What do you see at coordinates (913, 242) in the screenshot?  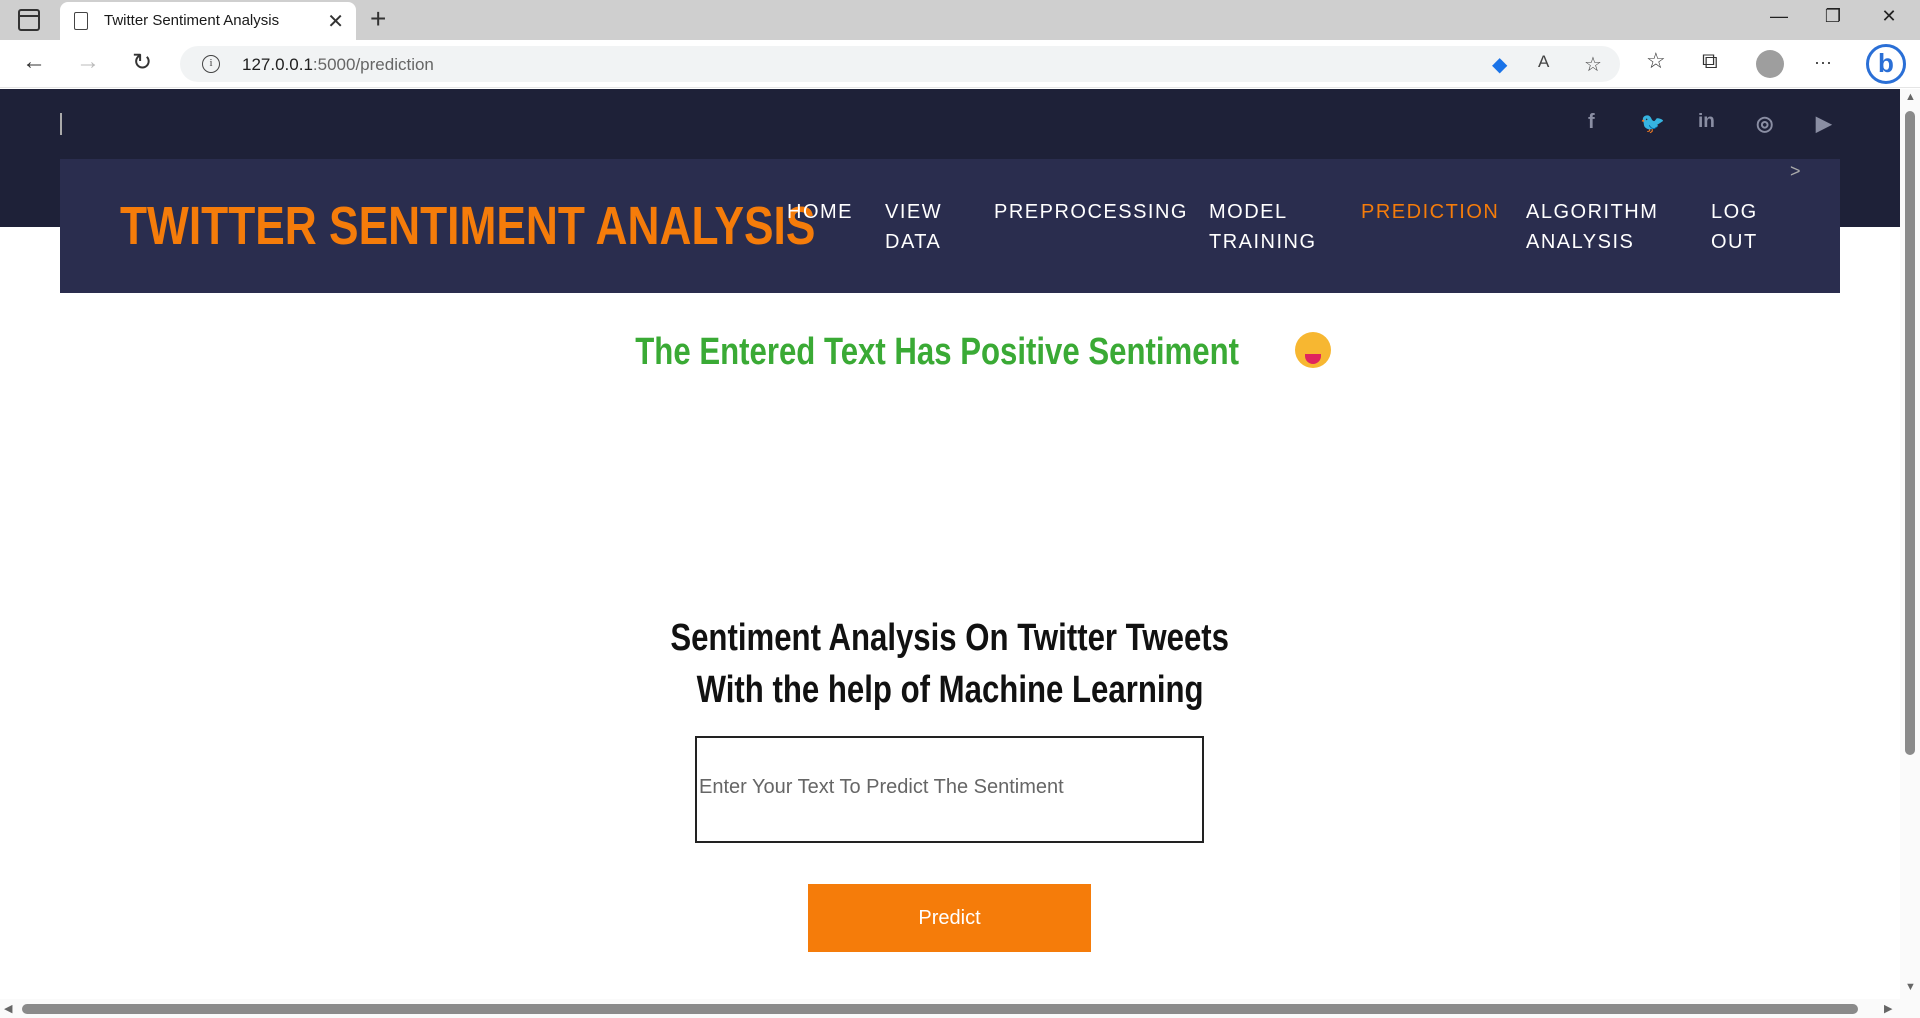 I see `nav-view-data-line2: DATA` at bounding box center [913, 242].